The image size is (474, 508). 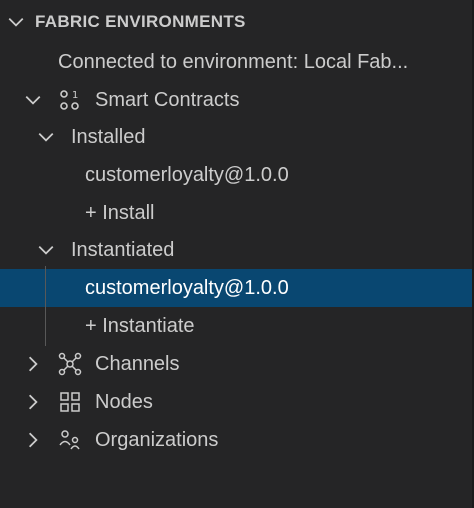 I want to click on tree-item-installed-contract: customerloyalty@1.0.0, so click(x=236, y=175).